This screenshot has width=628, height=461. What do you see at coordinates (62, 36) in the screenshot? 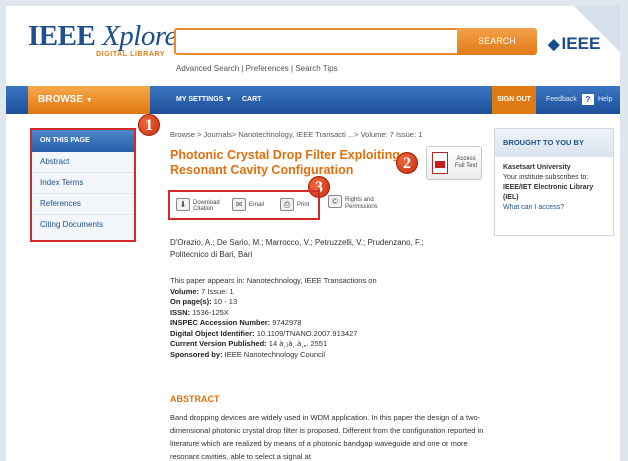
I see `logo-text: IEEE` at bounding box center [62, 36].